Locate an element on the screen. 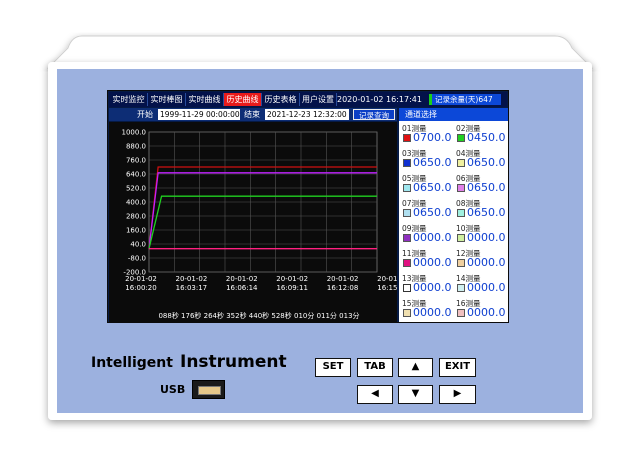 Image resolution: width=643 pixels, height=457 pixels. channel-item: 09测量 0000.0 is located at coordinates (427, 234).